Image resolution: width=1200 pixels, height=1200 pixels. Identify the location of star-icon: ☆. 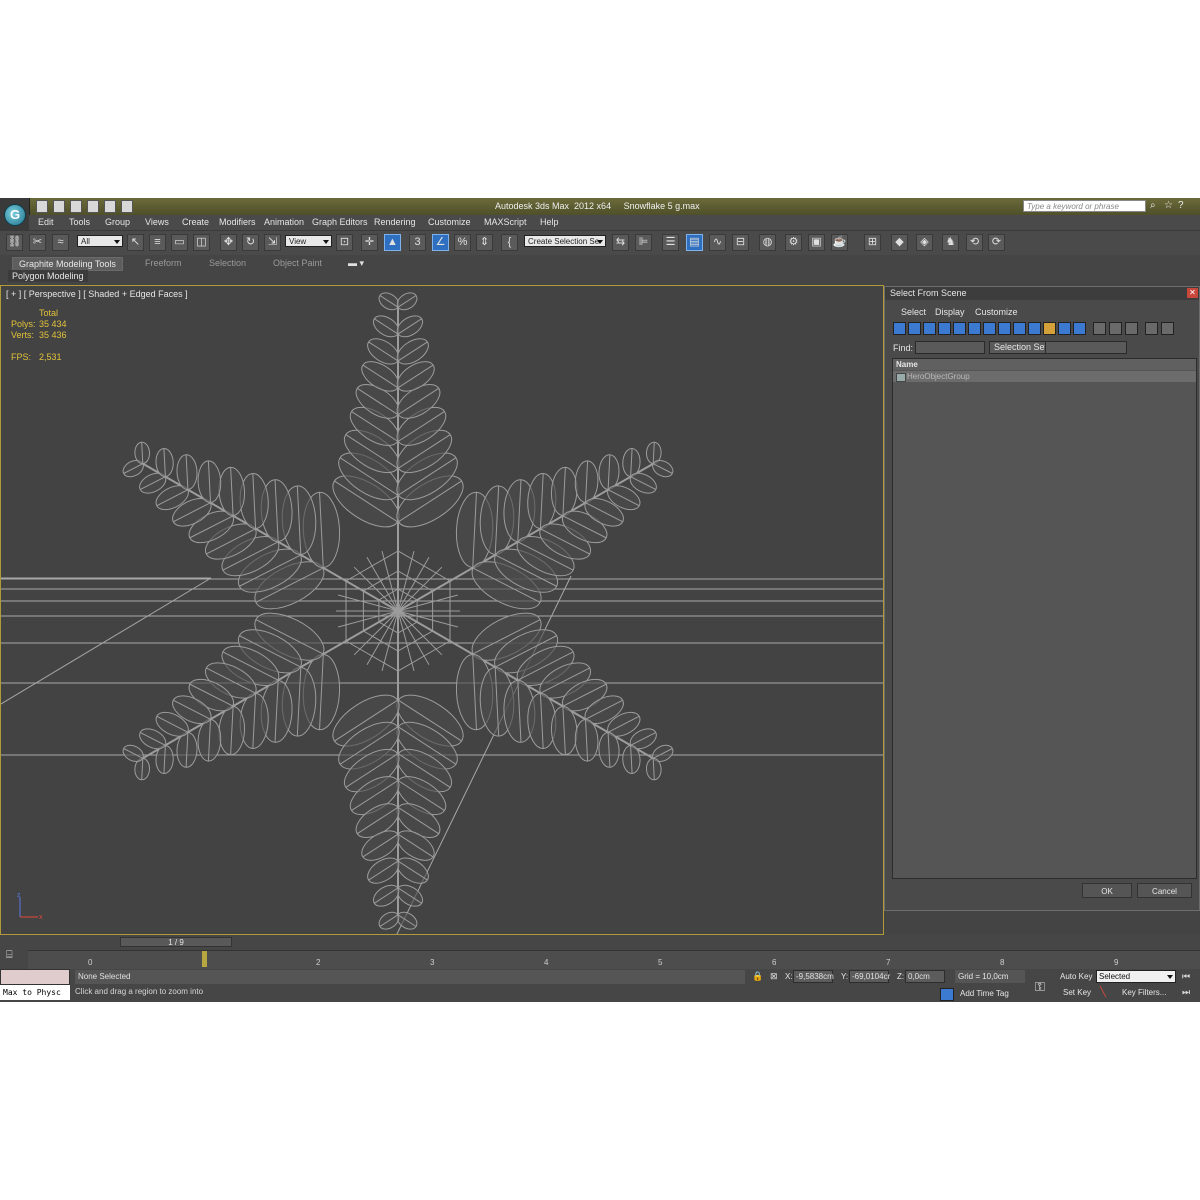
(1169, 206).